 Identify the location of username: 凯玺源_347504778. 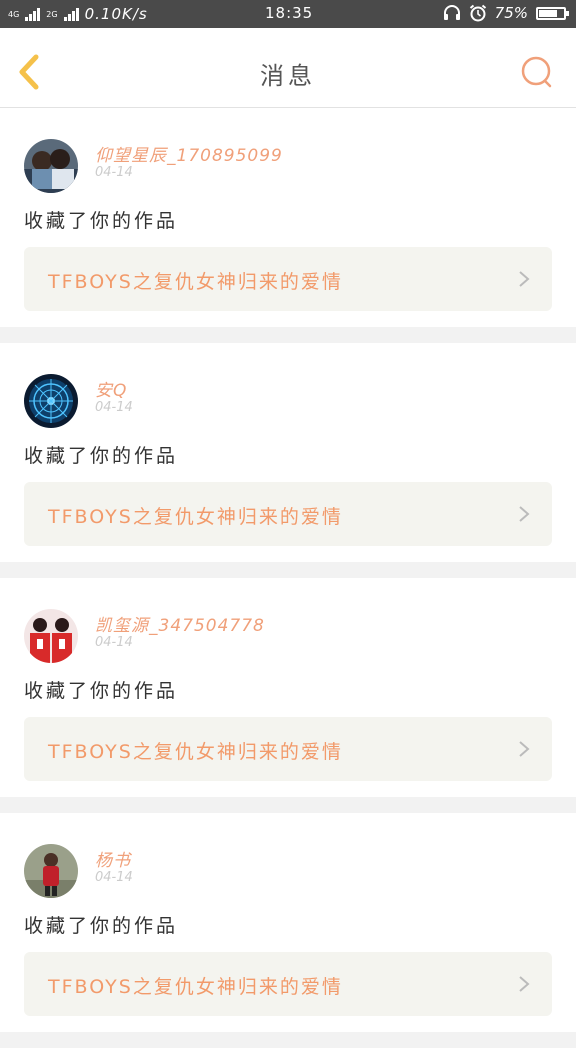
(180, 623).